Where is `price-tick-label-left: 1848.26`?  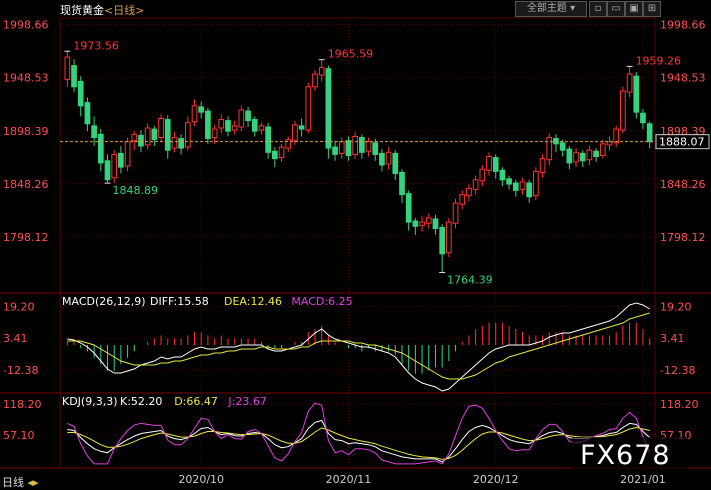 price-tick-label-left: 1848.26 is located at coordinates (26, 184).